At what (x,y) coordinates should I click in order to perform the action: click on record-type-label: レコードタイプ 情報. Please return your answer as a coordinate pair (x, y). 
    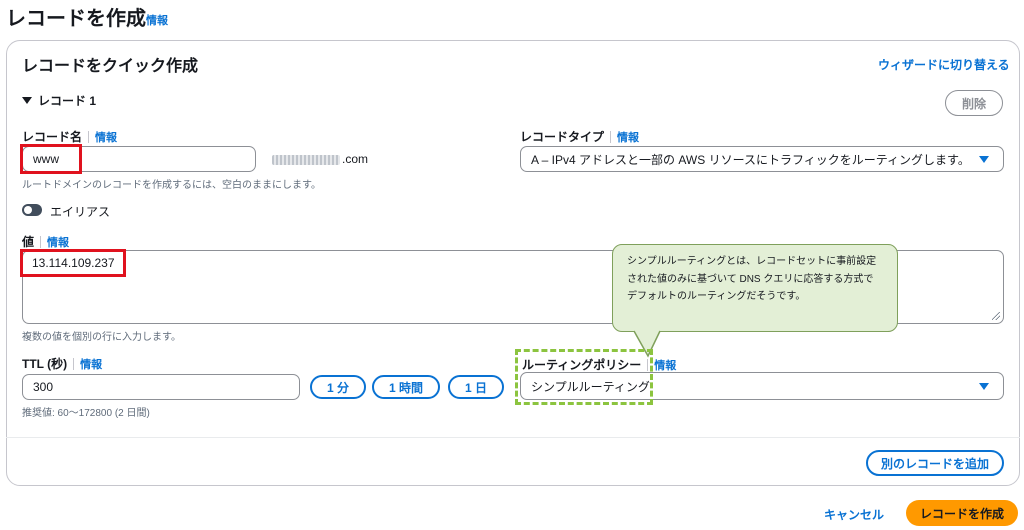
    Looking at the image, I should click on (579, 136).